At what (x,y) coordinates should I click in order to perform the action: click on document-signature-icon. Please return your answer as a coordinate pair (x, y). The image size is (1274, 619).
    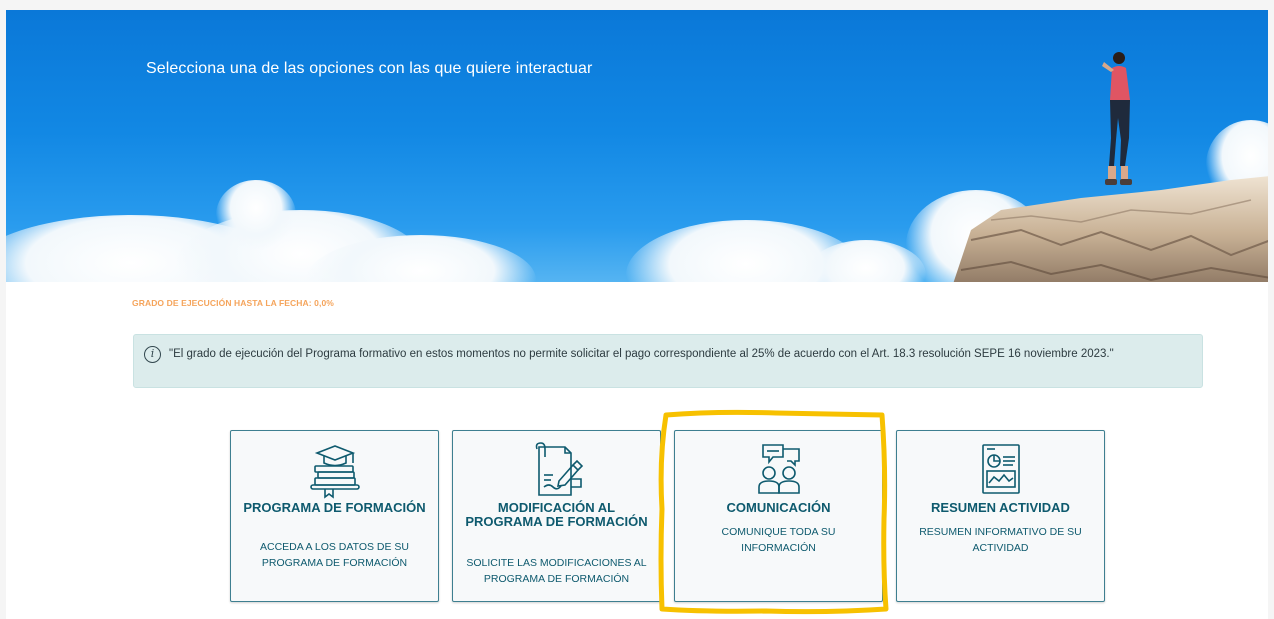
    Looking at the image, I should click on (559, 469).